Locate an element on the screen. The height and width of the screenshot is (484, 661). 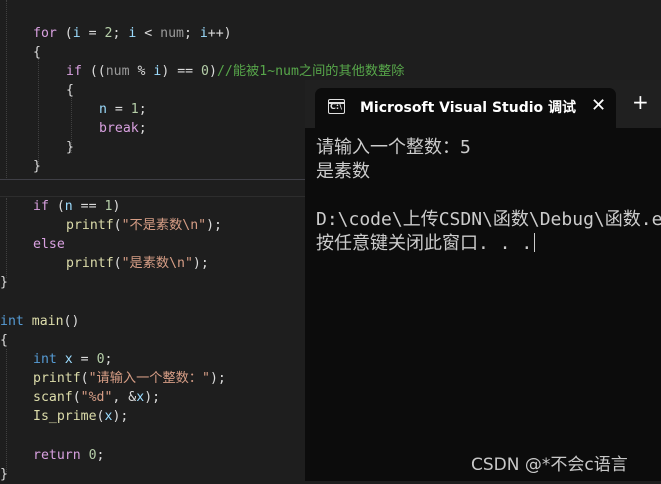
code-line: for (i = 2; i < num; i++) is located at coordinates (132, 33).